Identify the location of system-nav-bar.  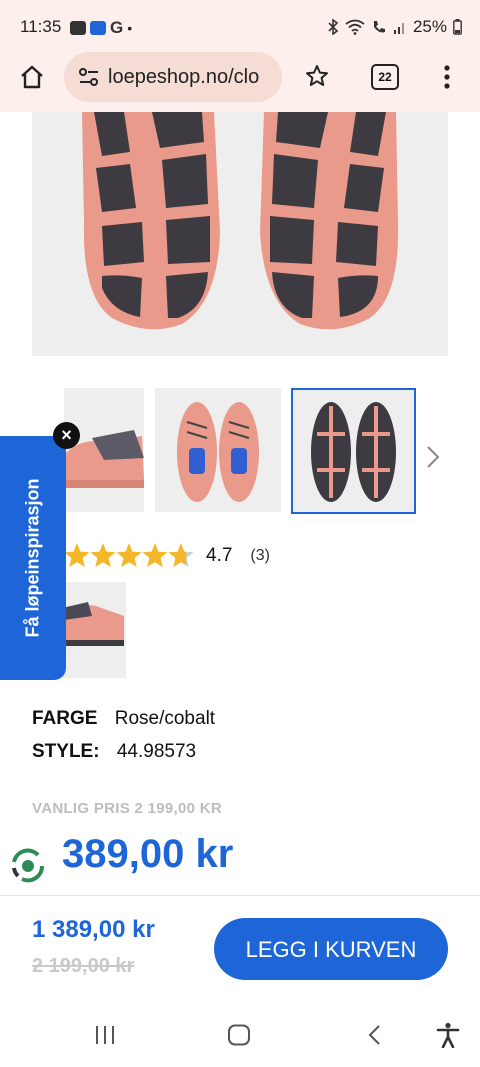
(240, 1033).